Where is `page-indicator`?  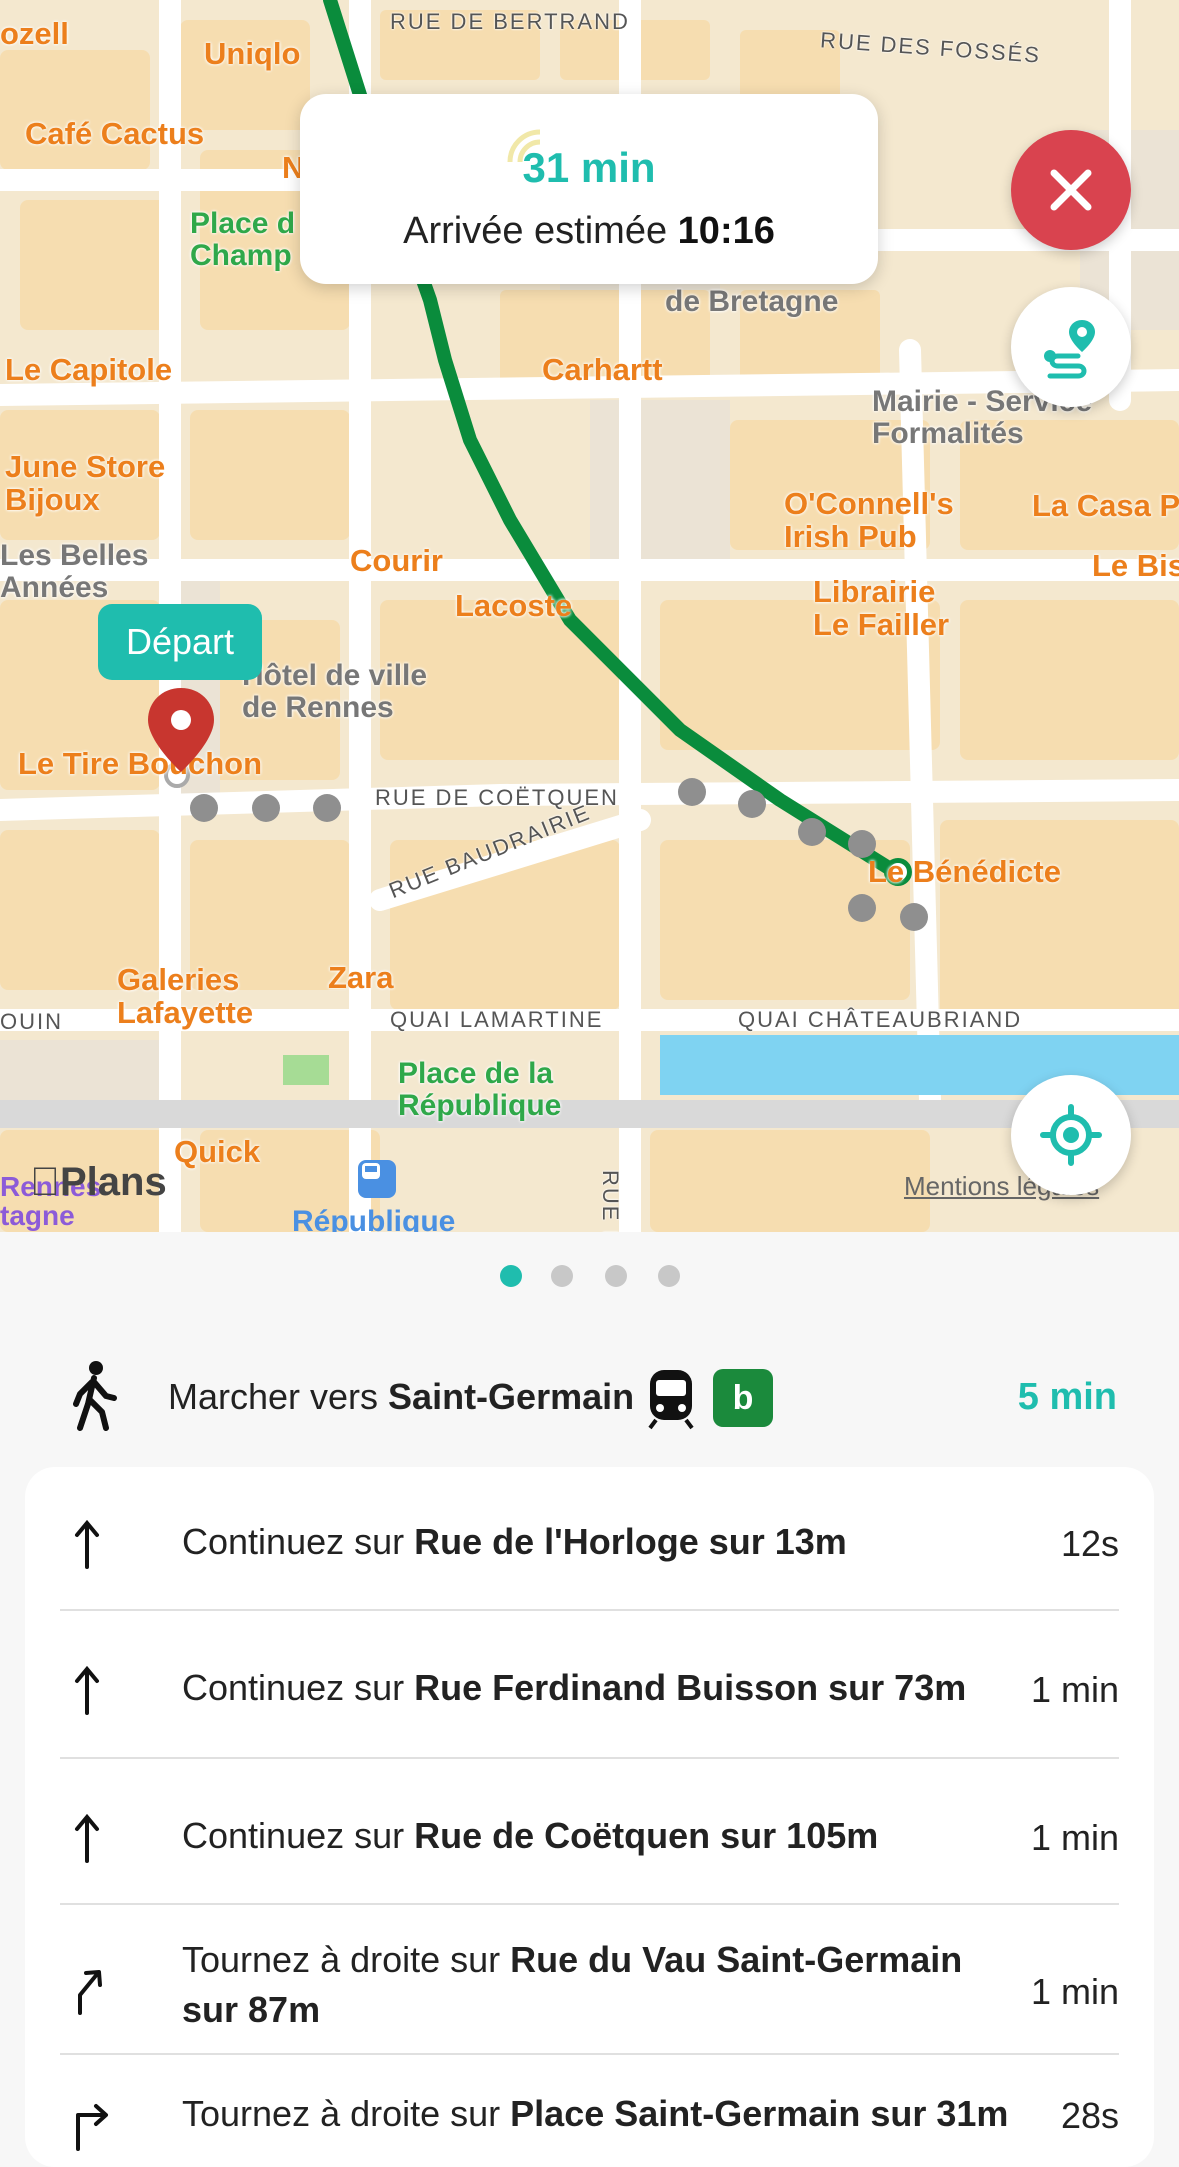 page-indicator is located at coordinates (589, 1277).